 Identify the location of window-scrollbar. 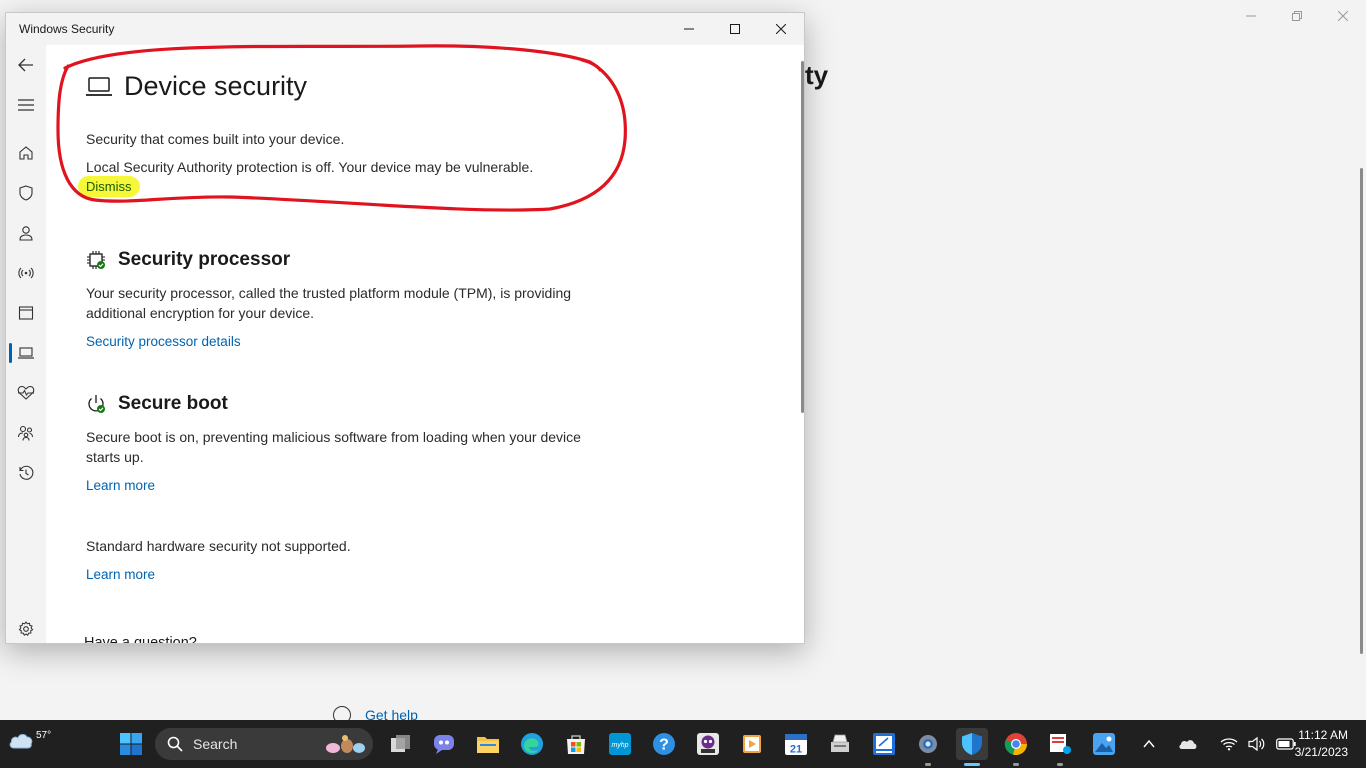
(802, 237).